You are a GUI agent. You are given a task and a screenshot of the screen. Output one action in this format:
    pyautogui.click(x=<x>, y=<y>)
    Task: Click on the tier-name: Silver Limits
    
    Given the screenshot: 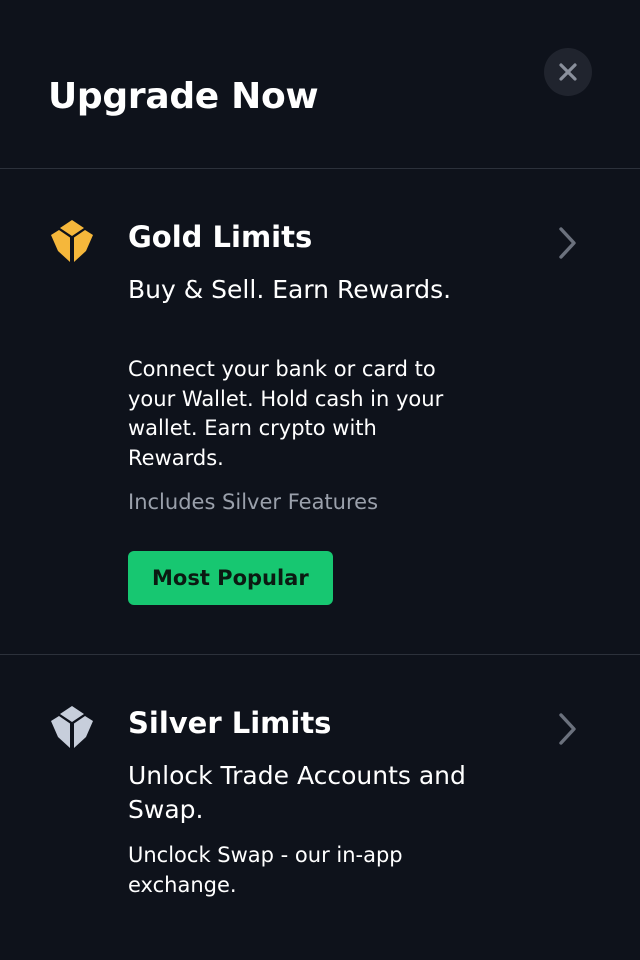 What is the action you would take?
    pyautogui.click(x=230, y=723)
    